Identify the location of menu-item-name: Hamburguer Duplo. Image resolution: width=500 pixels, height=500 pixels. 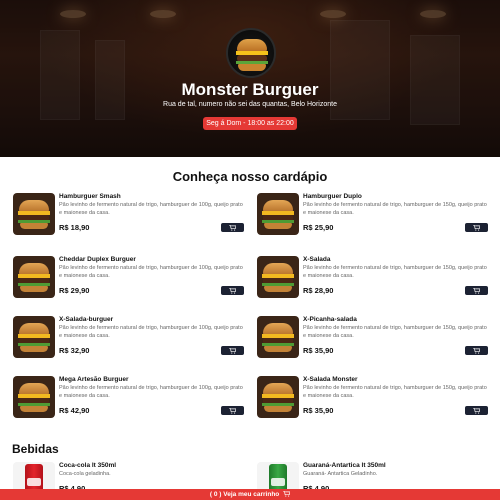
(332, 196).